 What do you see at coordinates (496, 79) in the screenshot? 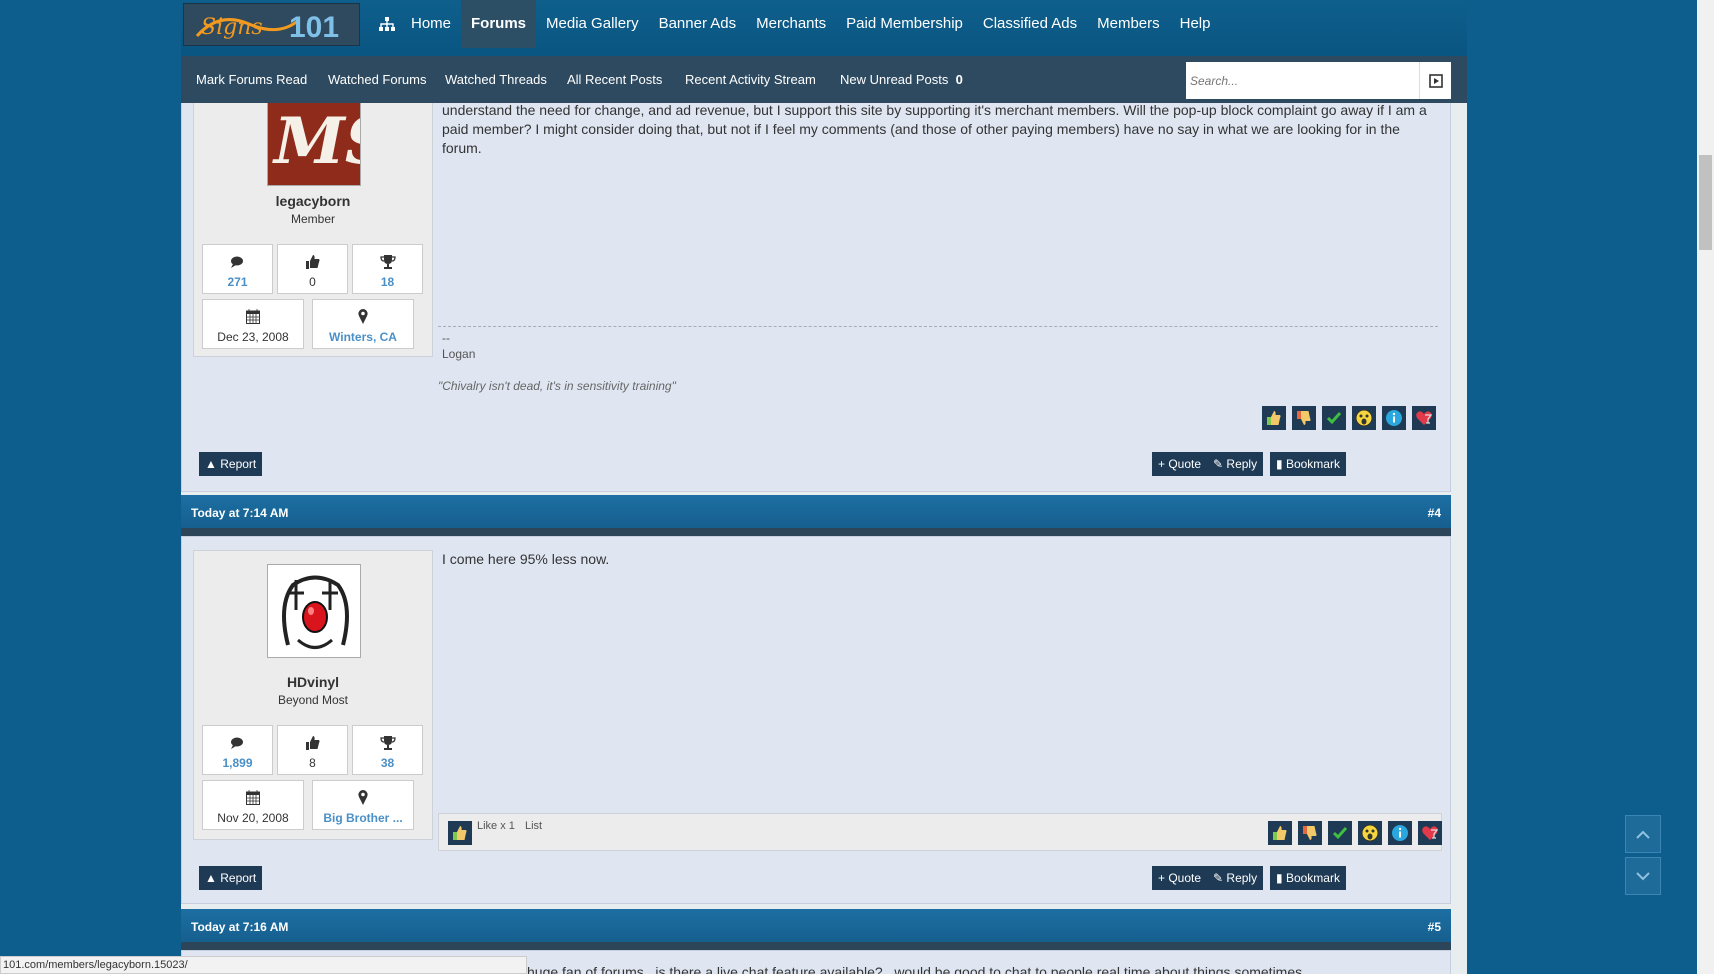
I see `watched-threads-link: Watched Threads` at bounding box center [496, 79].